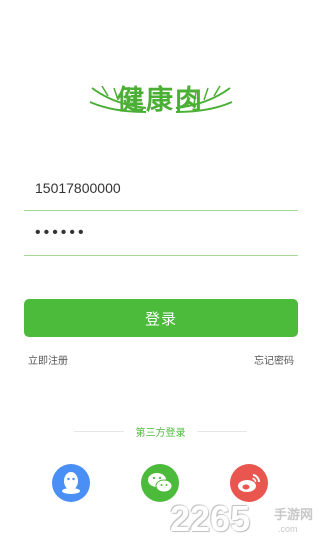 Image resolution: width=321 pixels, height=550 pixels. What do you see at coordinates (160, 431) in the screenshot?
I see `third-party-divider: 第三方登录` at bounding box center [160, 431].